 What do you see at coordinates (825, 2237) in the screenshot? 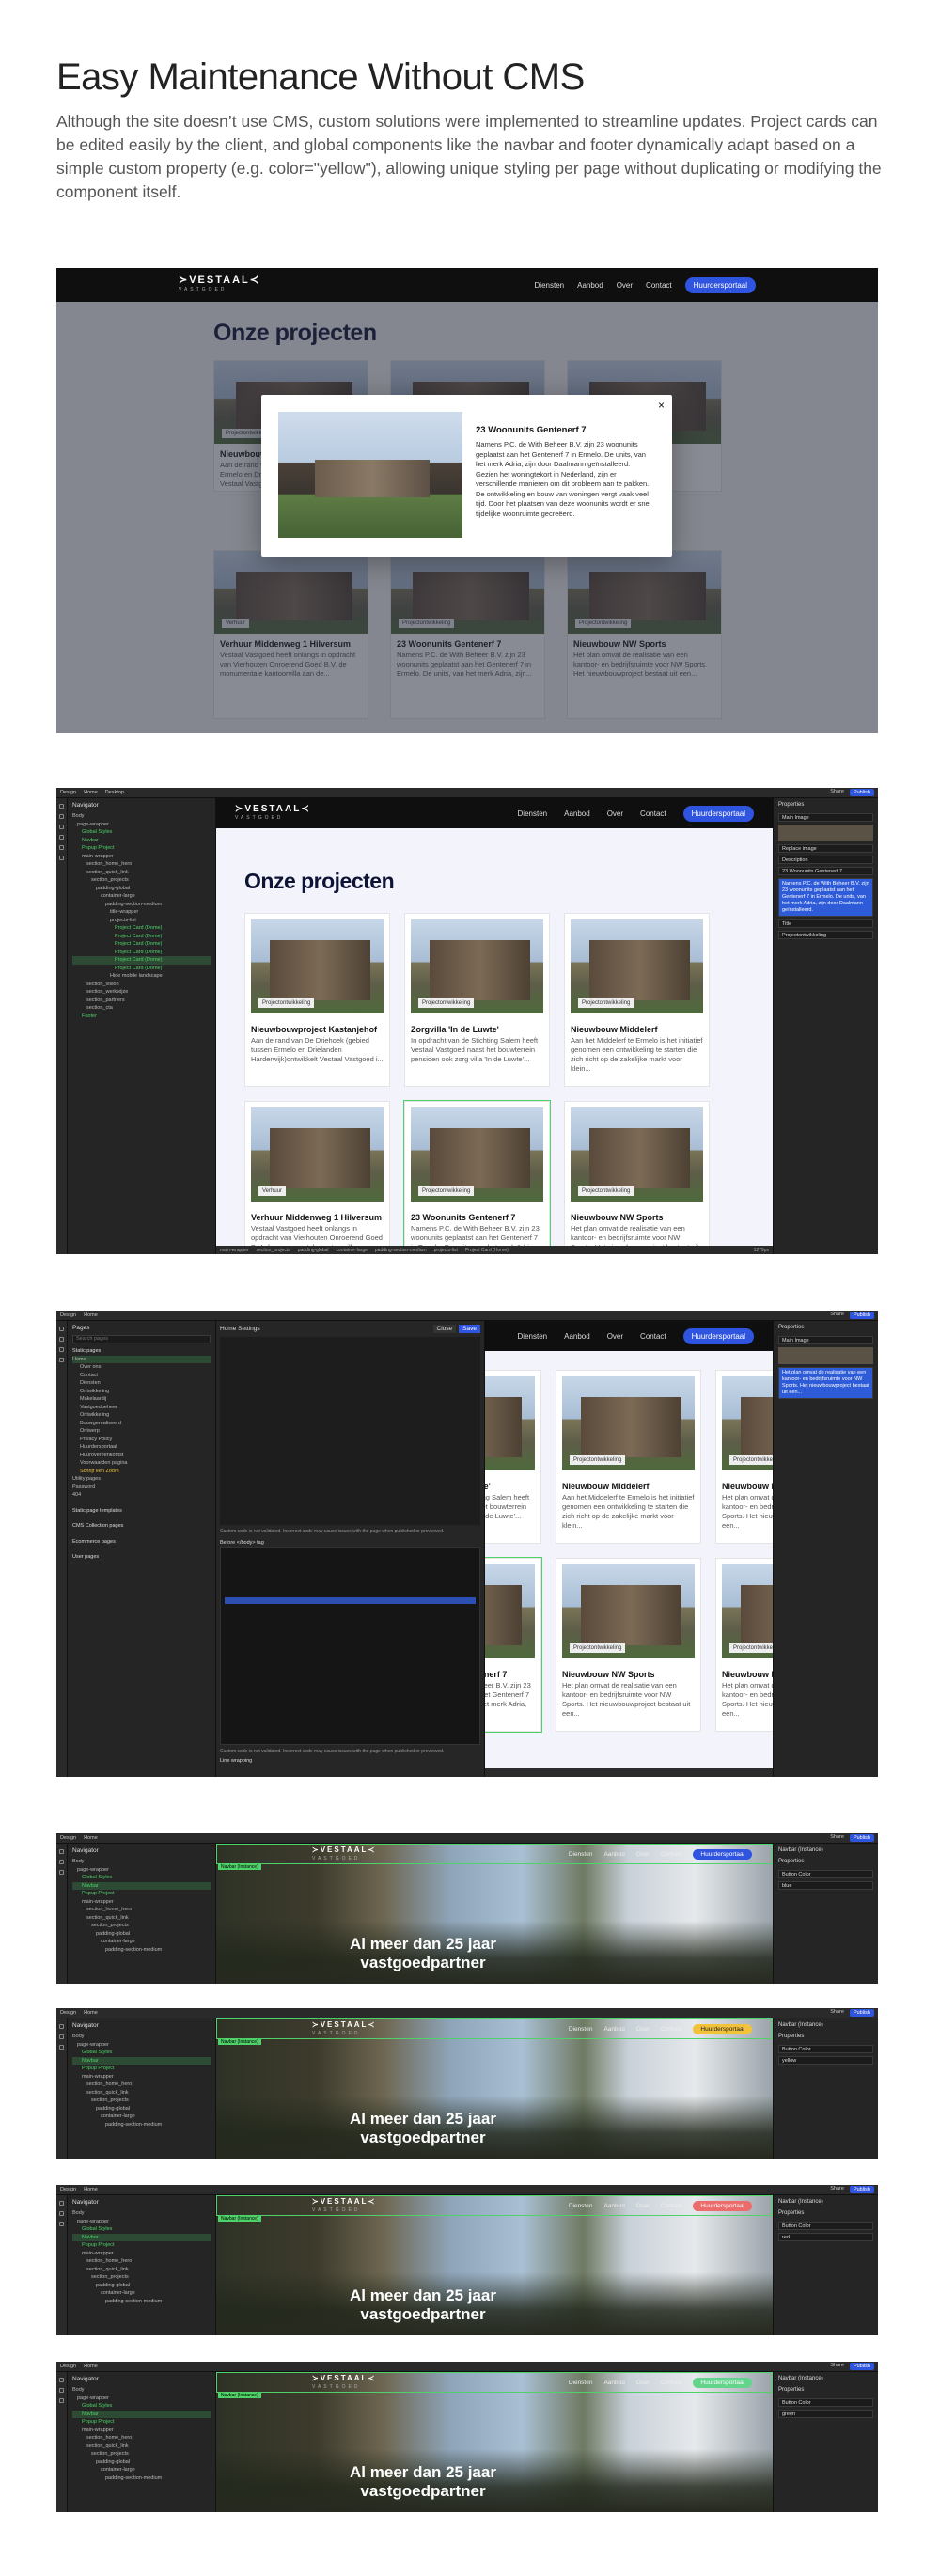
I see `button-color-field: red` at bounding box center [825, 2237].